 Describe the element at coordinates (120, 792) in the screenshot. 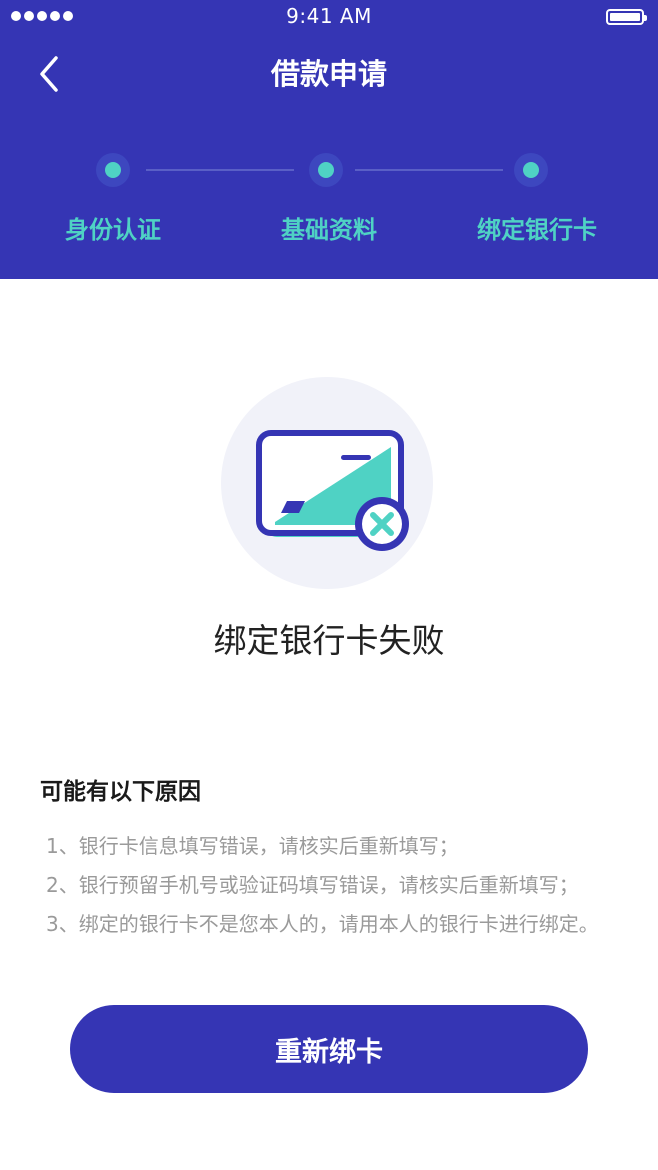

I see `reasons-heading: 可能有以下原因` at that location.